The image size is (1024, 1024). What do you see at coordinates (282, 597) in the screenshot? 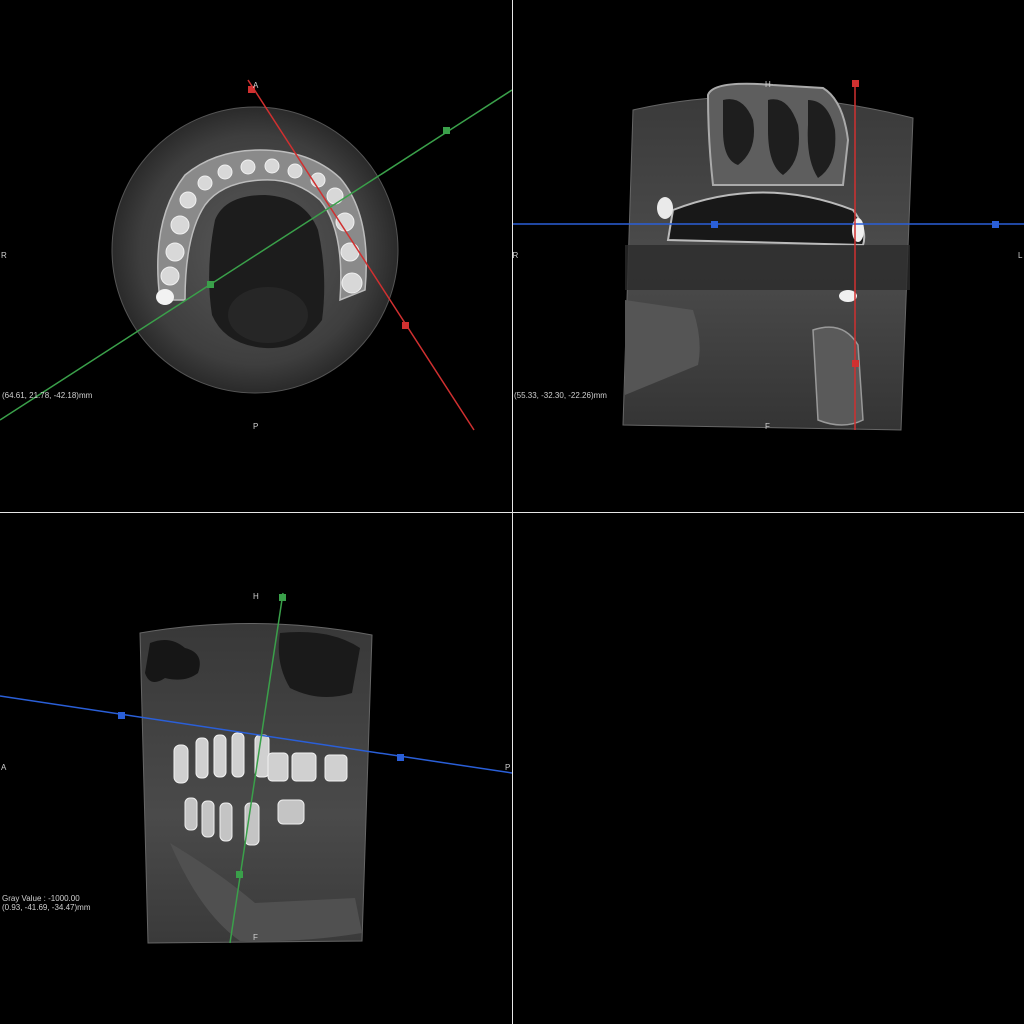
I see `sagittal-green-handle-top` at bounding box center [282, 597].